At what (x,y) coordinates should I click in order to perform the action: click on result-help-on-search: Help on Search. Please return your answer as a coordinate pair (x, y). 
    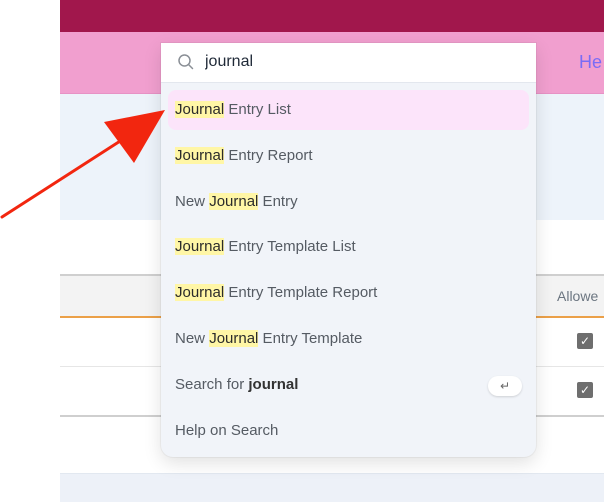
    Looking at the image, I should click on (348, 431).